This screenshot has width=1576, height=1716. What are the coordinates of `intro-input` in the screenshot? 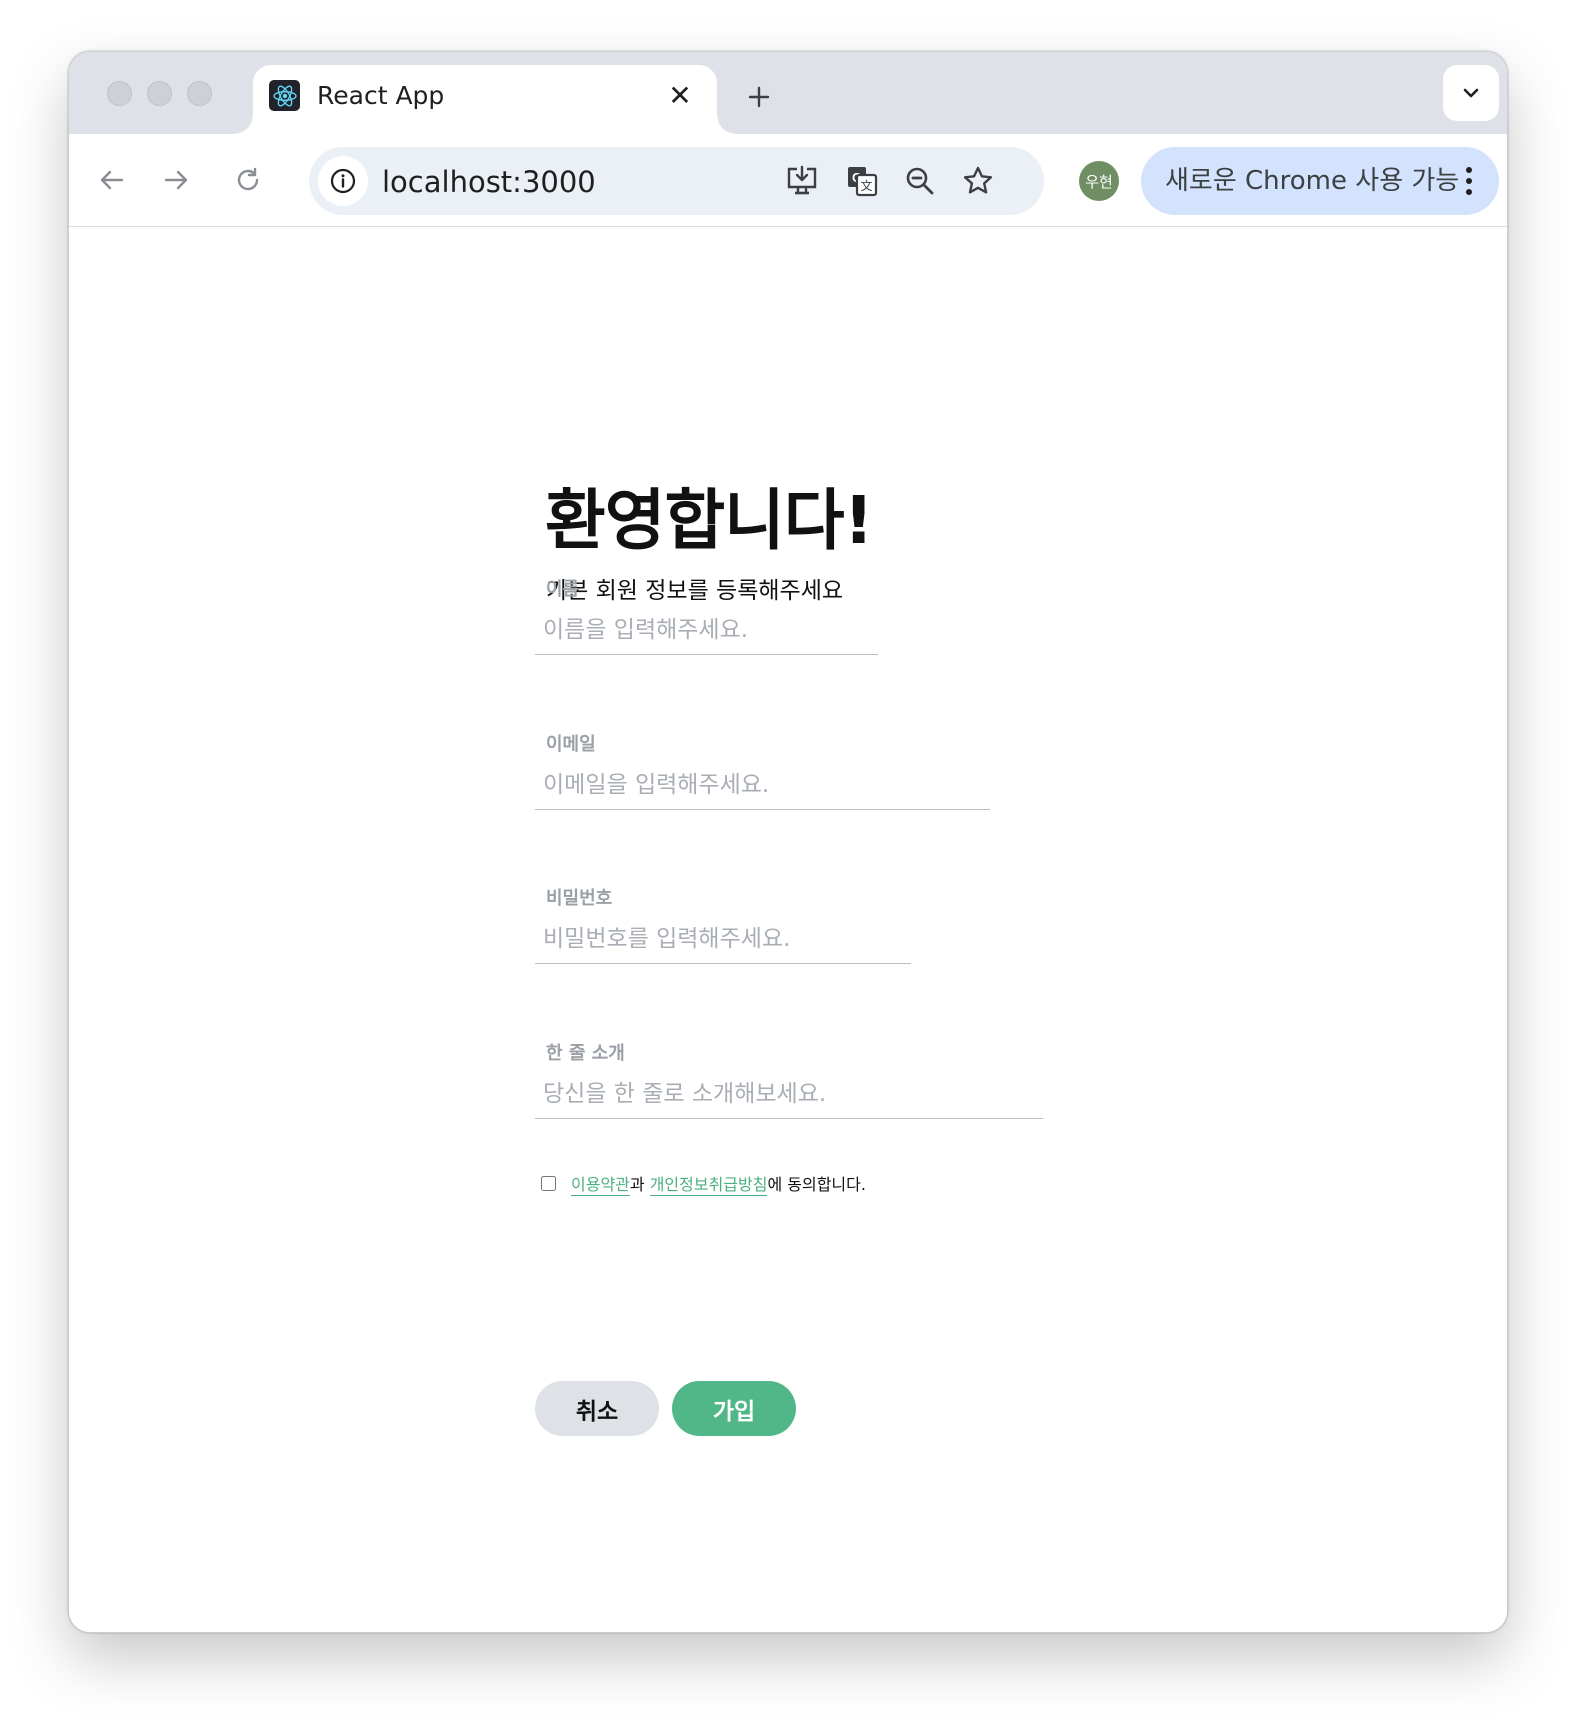 It's located at (789, 1094).